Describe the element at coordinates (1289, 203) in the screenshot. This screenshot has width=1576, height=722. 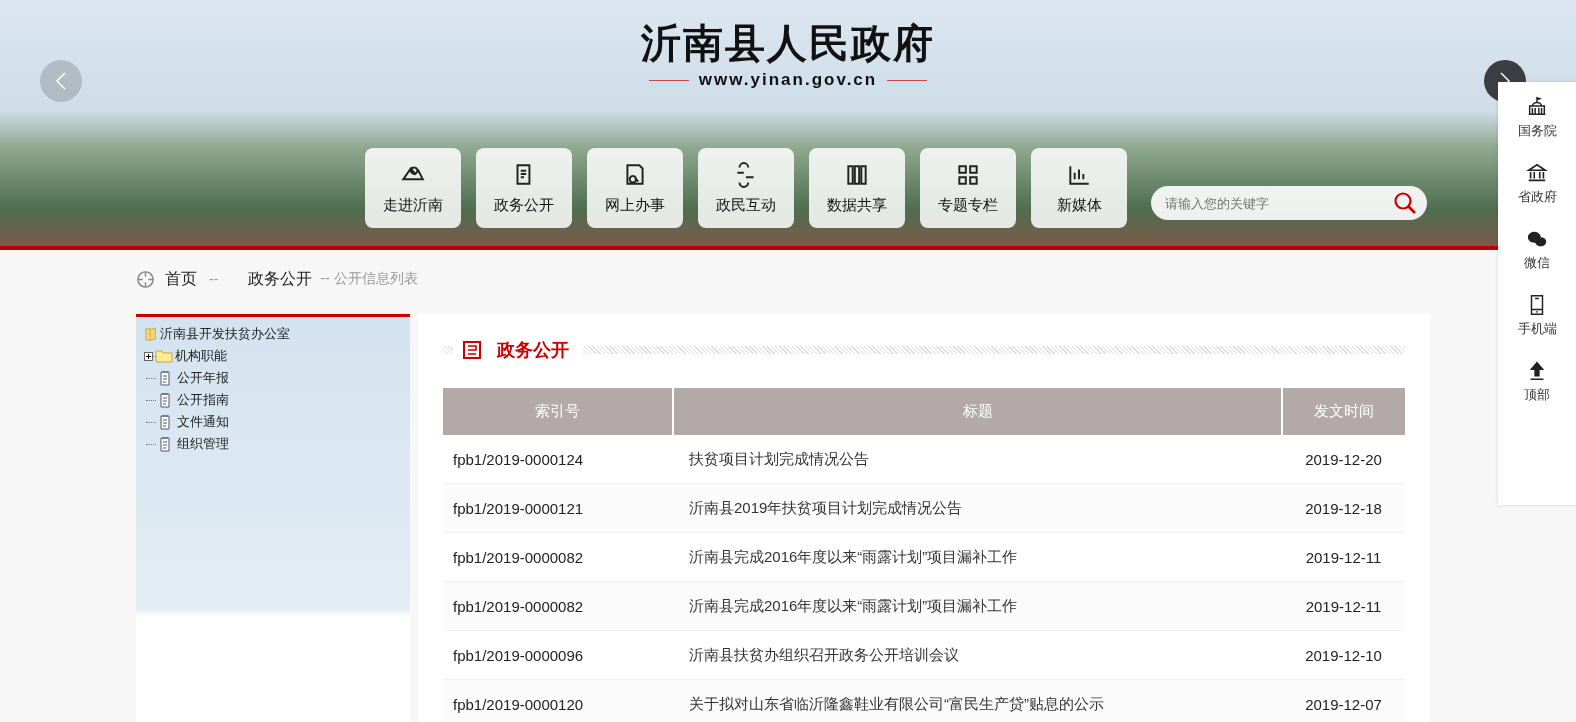
I see `search-field: 请输入您的关键字` at that location.